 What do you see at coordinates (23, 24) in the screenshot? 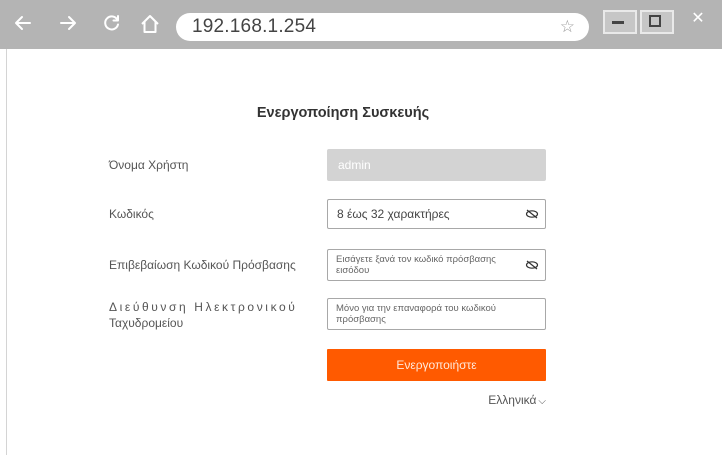
I see `back-arrow-icon` at bounding box center [23, 24].